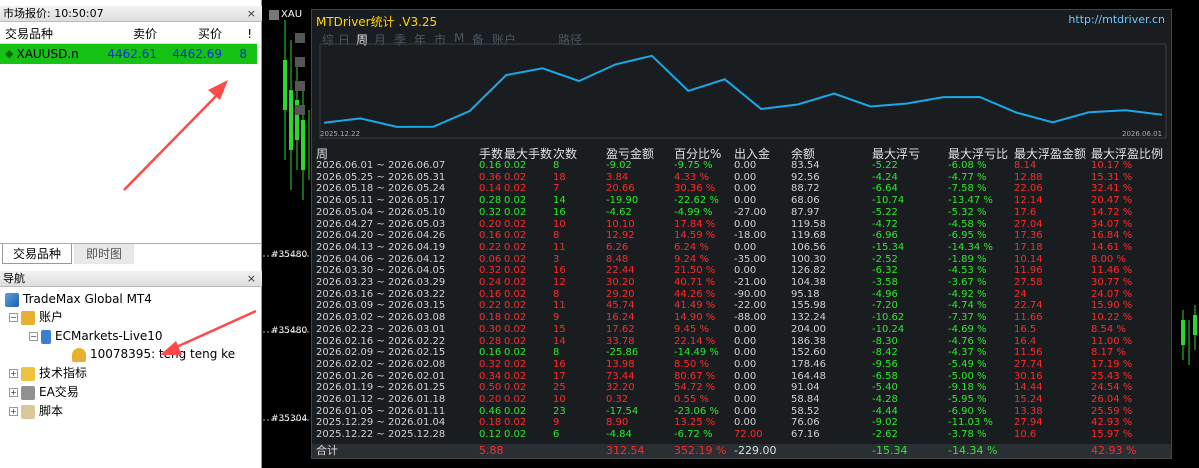 This screenshot has height=468, width=1199. What do you see at coordinates (691, 259) in the screenshot?
I see `table-cell: 9.24 %` at bounding box center [691, 259].